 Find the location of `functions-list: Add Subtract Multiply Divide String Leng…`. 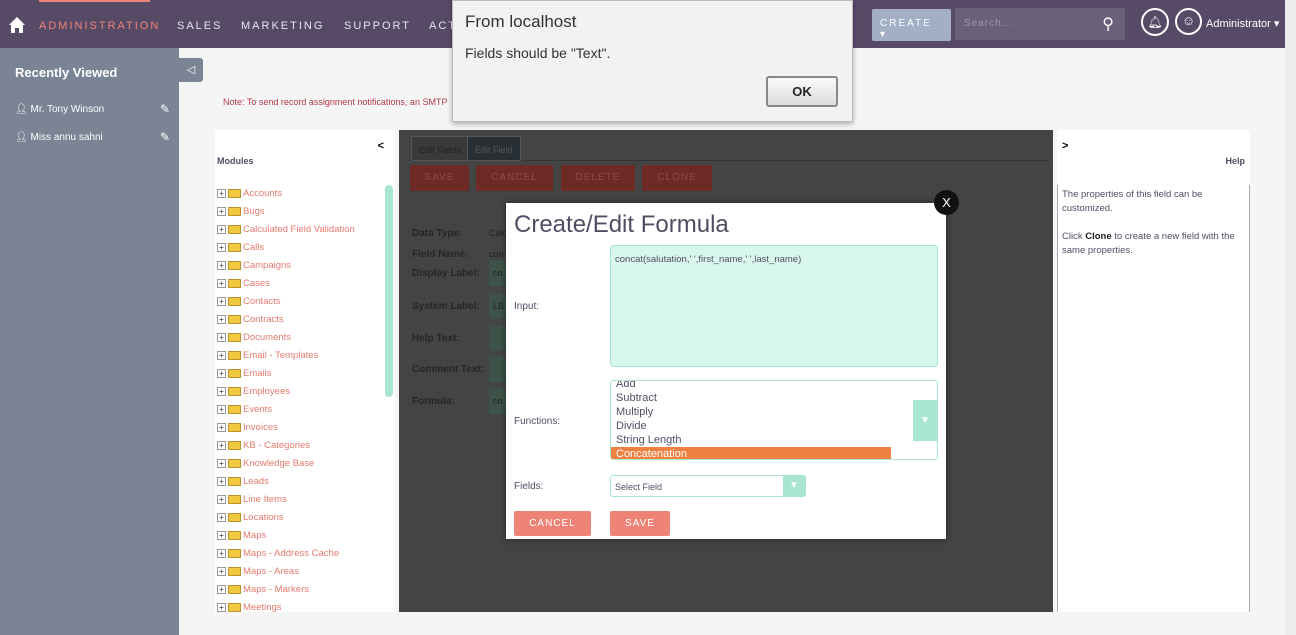

functions-list: Add Subtract Multiply Divide String Leng… is located at coordinates (774, 420).